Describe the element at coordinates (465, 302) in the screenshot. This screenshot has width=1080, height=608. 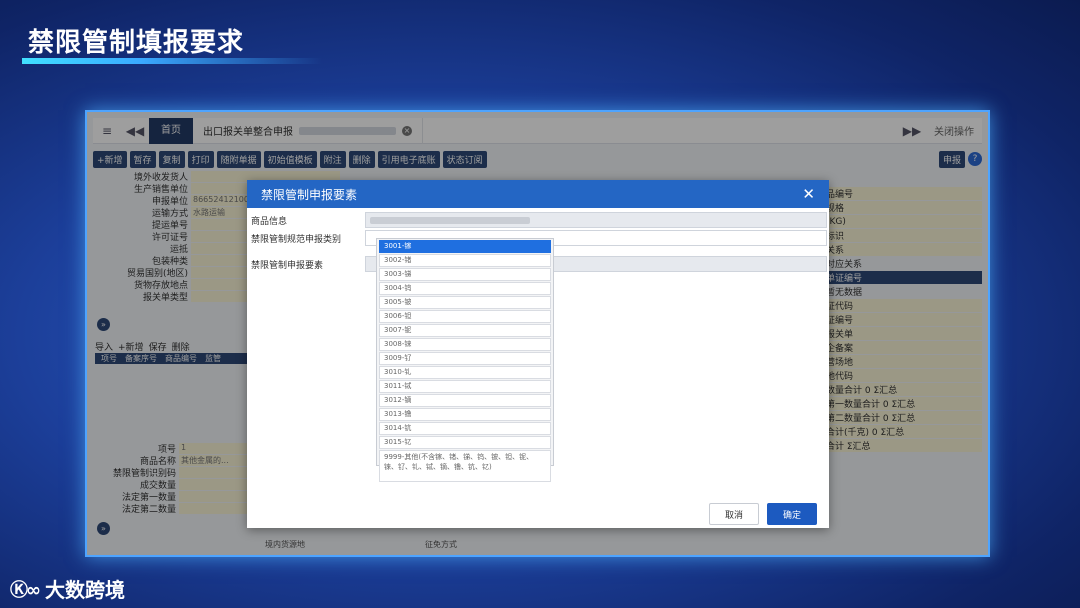
I see `dropdown-option: 3005-铍` at that location.